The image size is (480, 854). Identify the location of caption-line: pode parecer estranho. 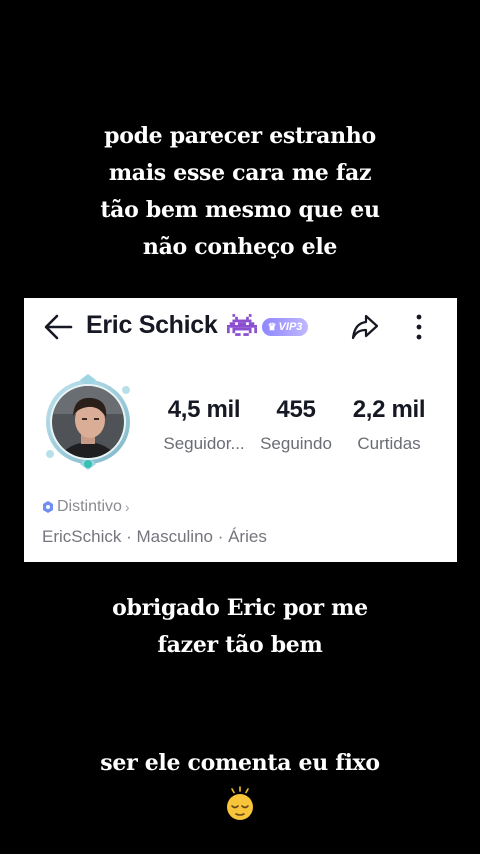
(240, 136).